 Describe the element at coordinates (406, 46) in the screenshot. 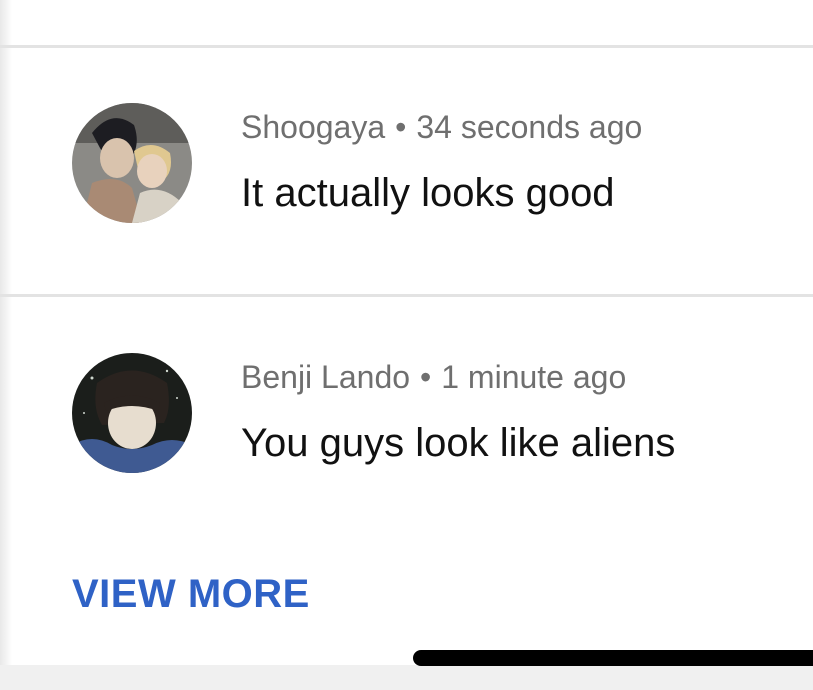

I see `divider-top` at that location.